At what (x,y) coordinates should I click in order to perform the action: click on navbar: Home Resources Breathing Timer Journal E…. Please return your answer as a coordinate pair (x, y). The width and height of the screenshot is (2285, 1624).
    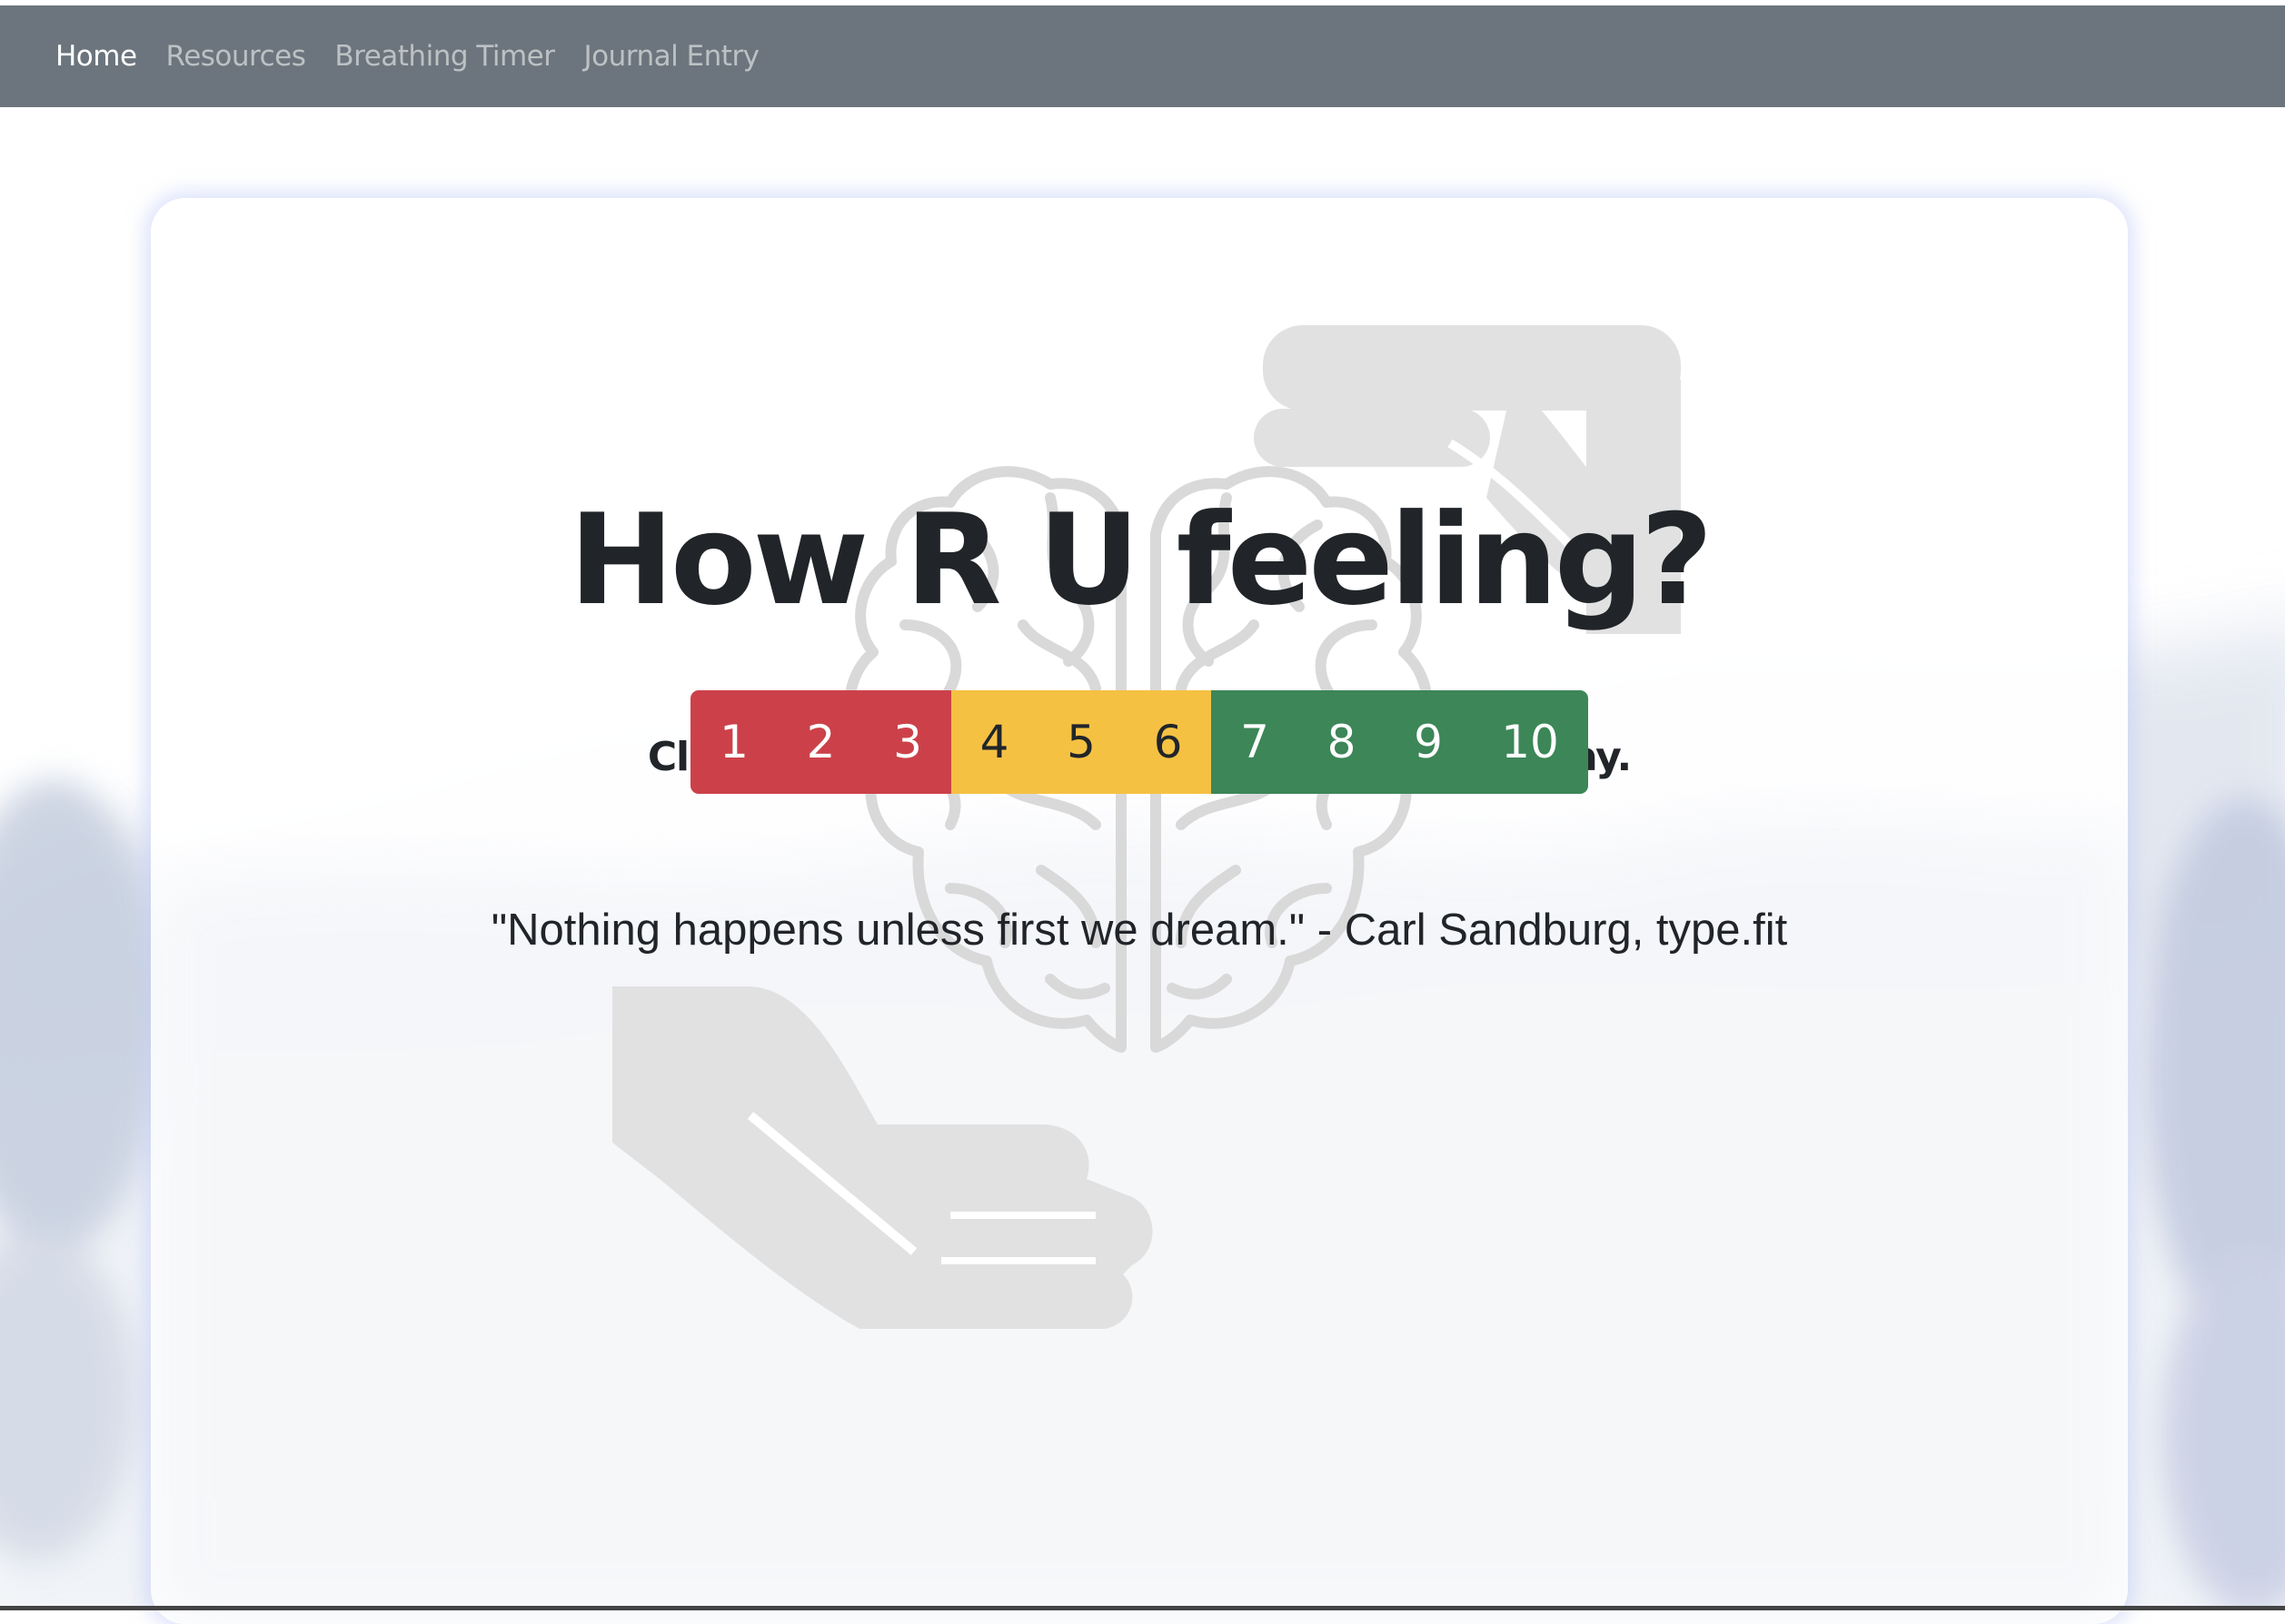
    Looking at the image, I should click on (1142, 56).